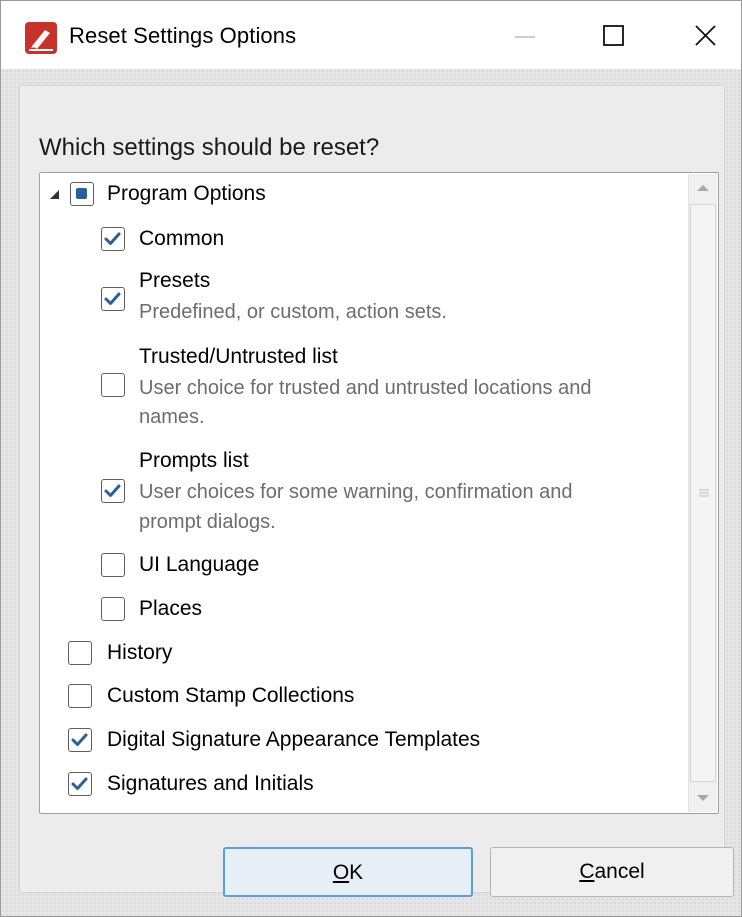 Image resolution: width=742 pixels, height=917 pixels. What do you see at coordinates (113, 609) in the screenshot?
I see `checkbox-places` at bounding box center [113, 609].